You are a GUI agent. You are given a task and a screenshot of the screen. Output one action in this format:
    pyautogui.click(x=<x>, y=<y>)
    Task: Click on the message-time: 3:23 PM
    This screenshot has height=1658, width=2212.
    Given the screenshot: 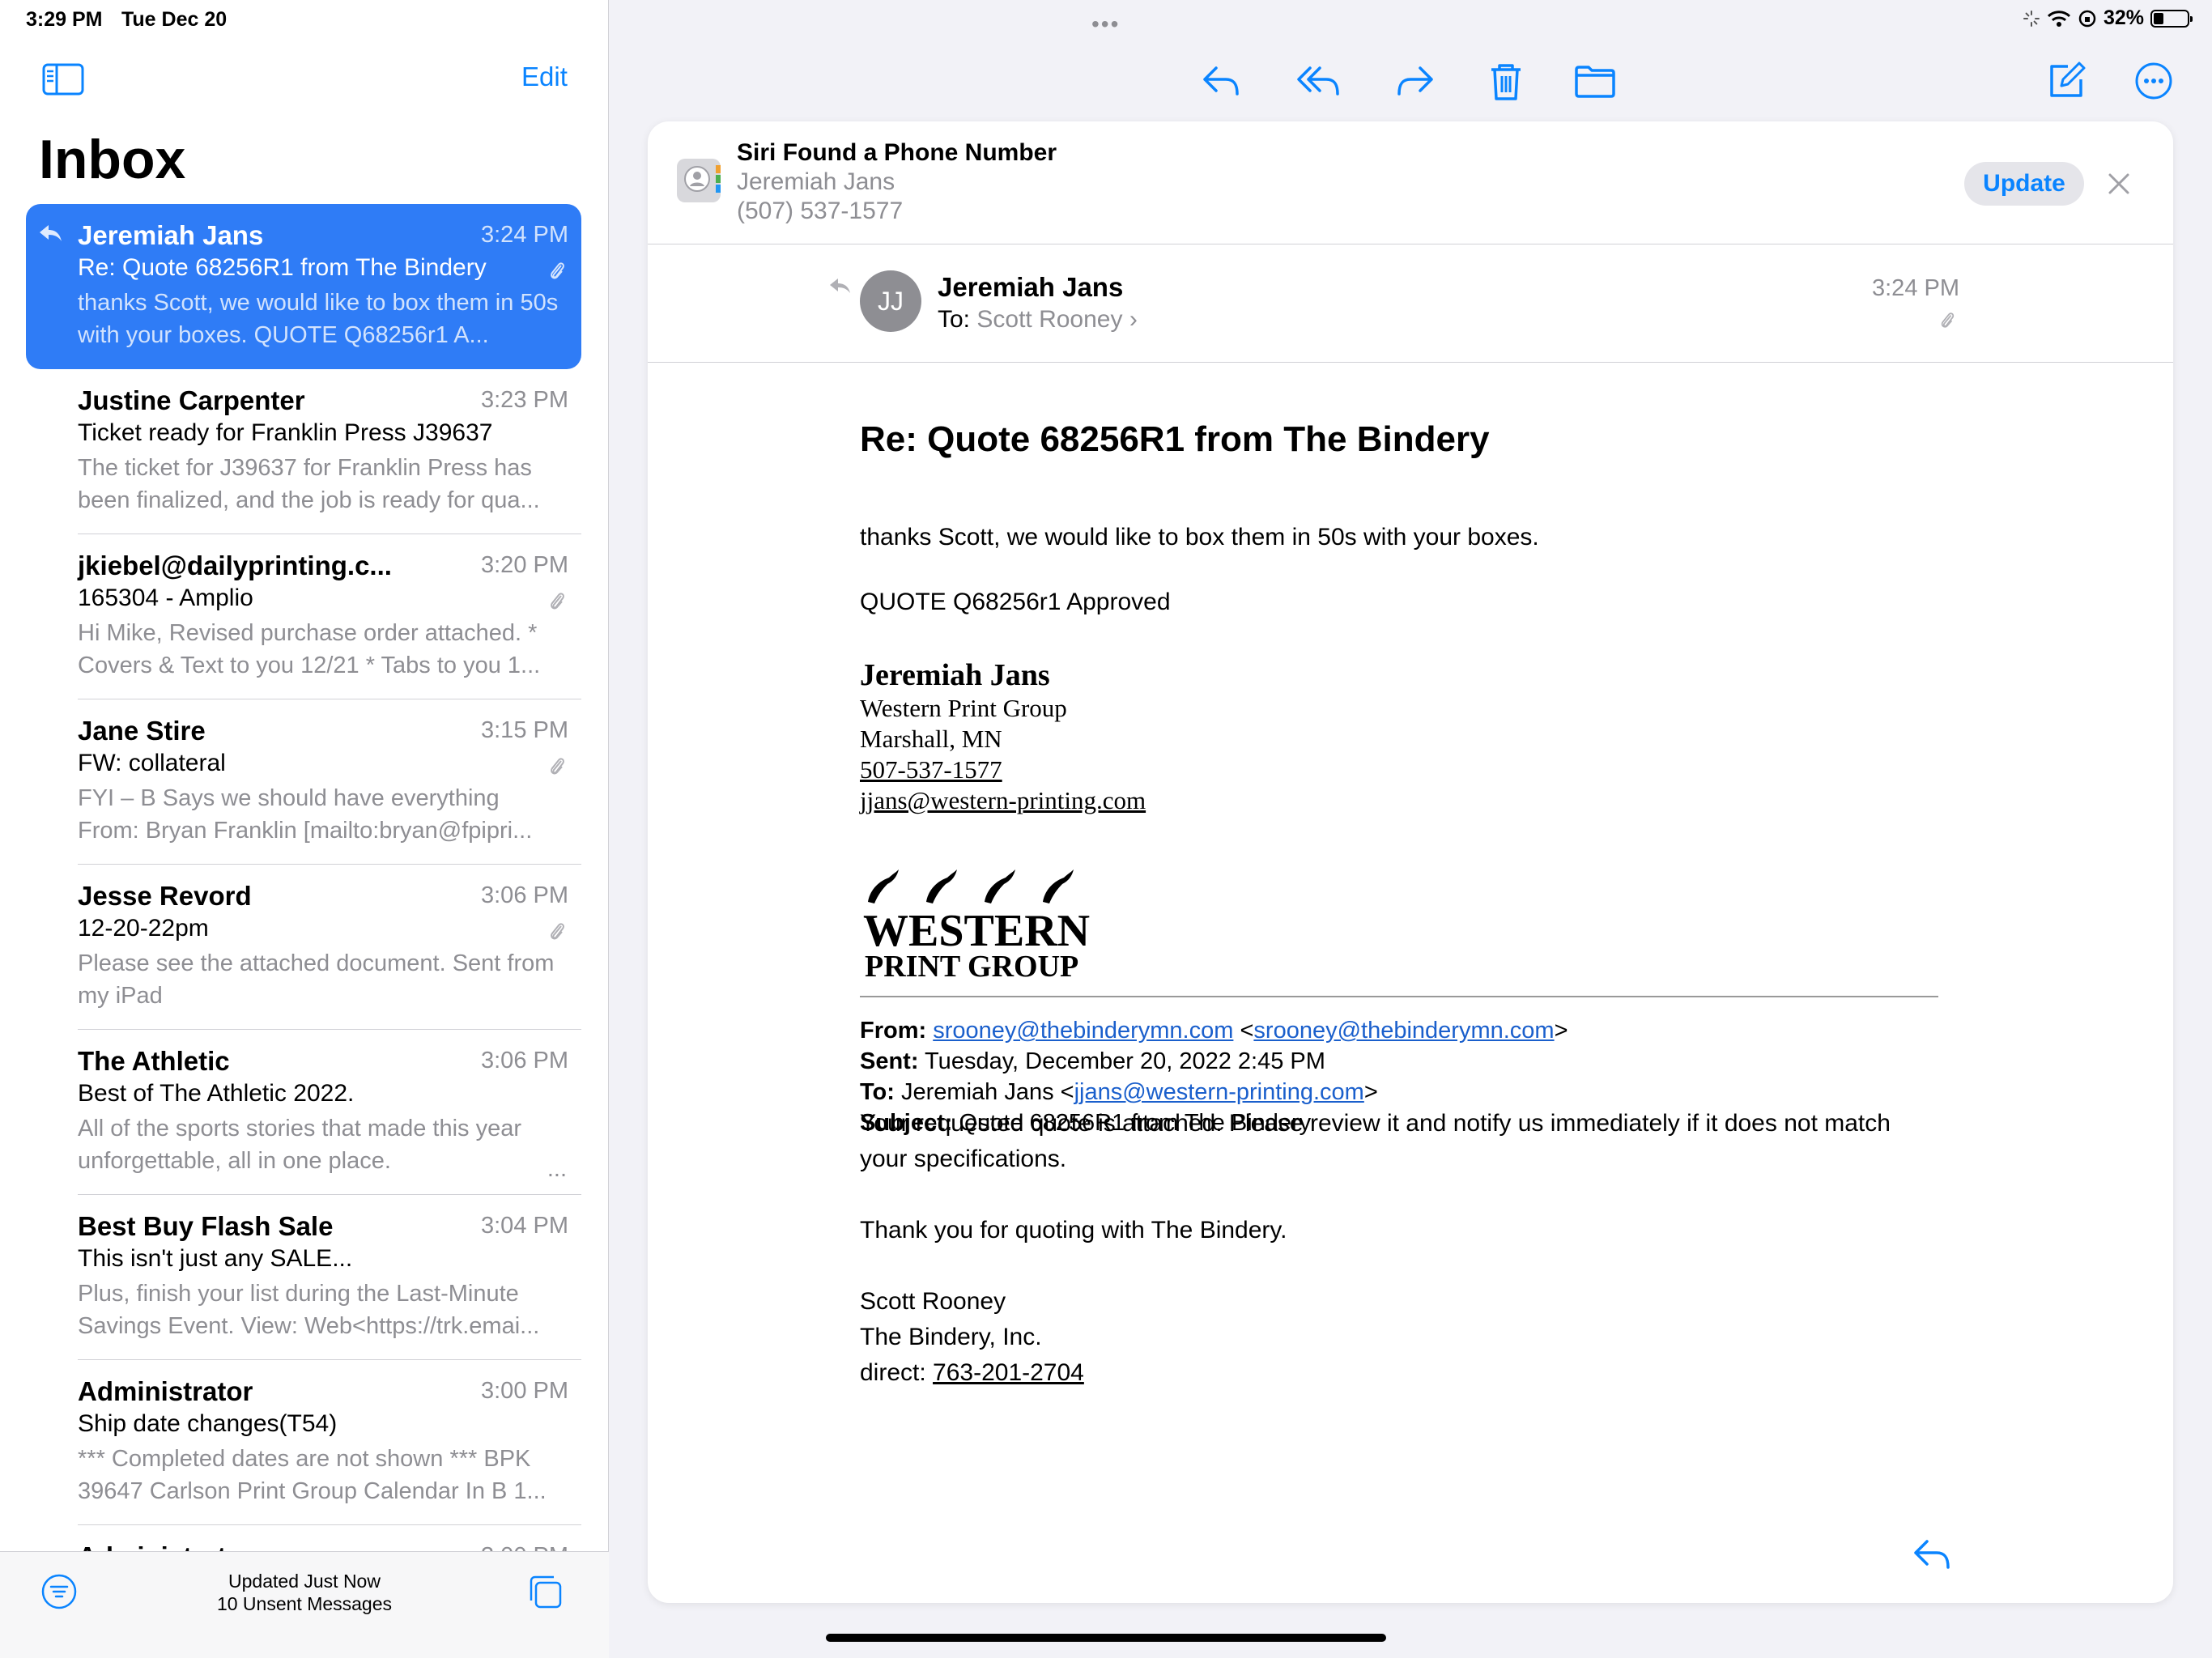 What is the action you would take?
    pyautogui.click(x=524, y=400)
    